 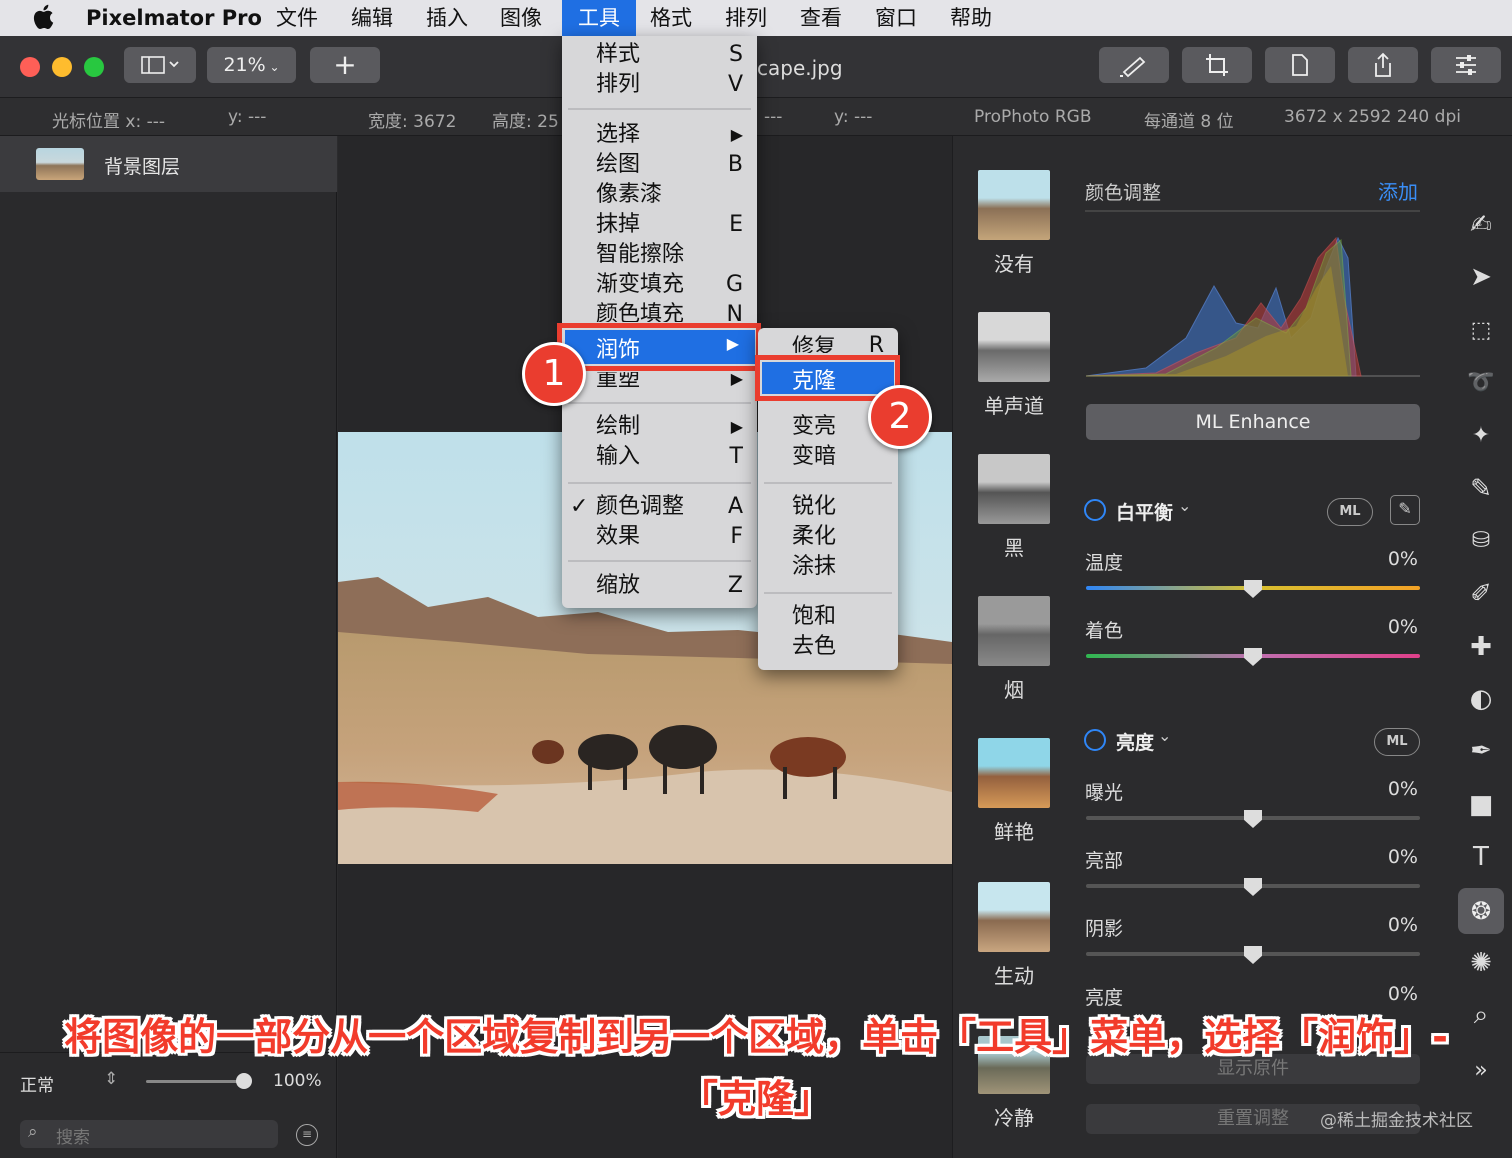 What do you see at coordinates (94, 67) in the screenshot?
I see `zoom-window-button` at bounding box center [94, 67].